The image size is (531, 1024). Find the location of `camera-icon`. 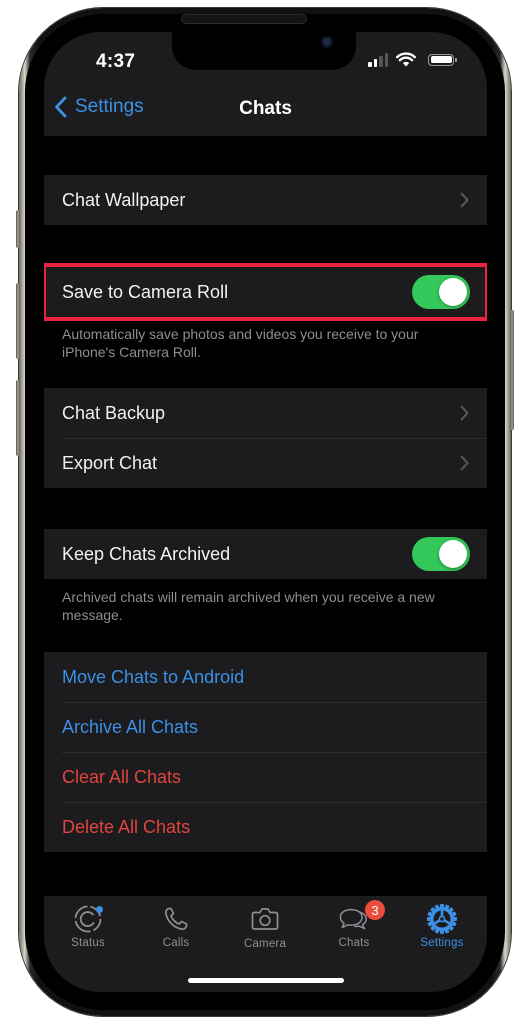

camera-icon is located at coordinates (265, 919).